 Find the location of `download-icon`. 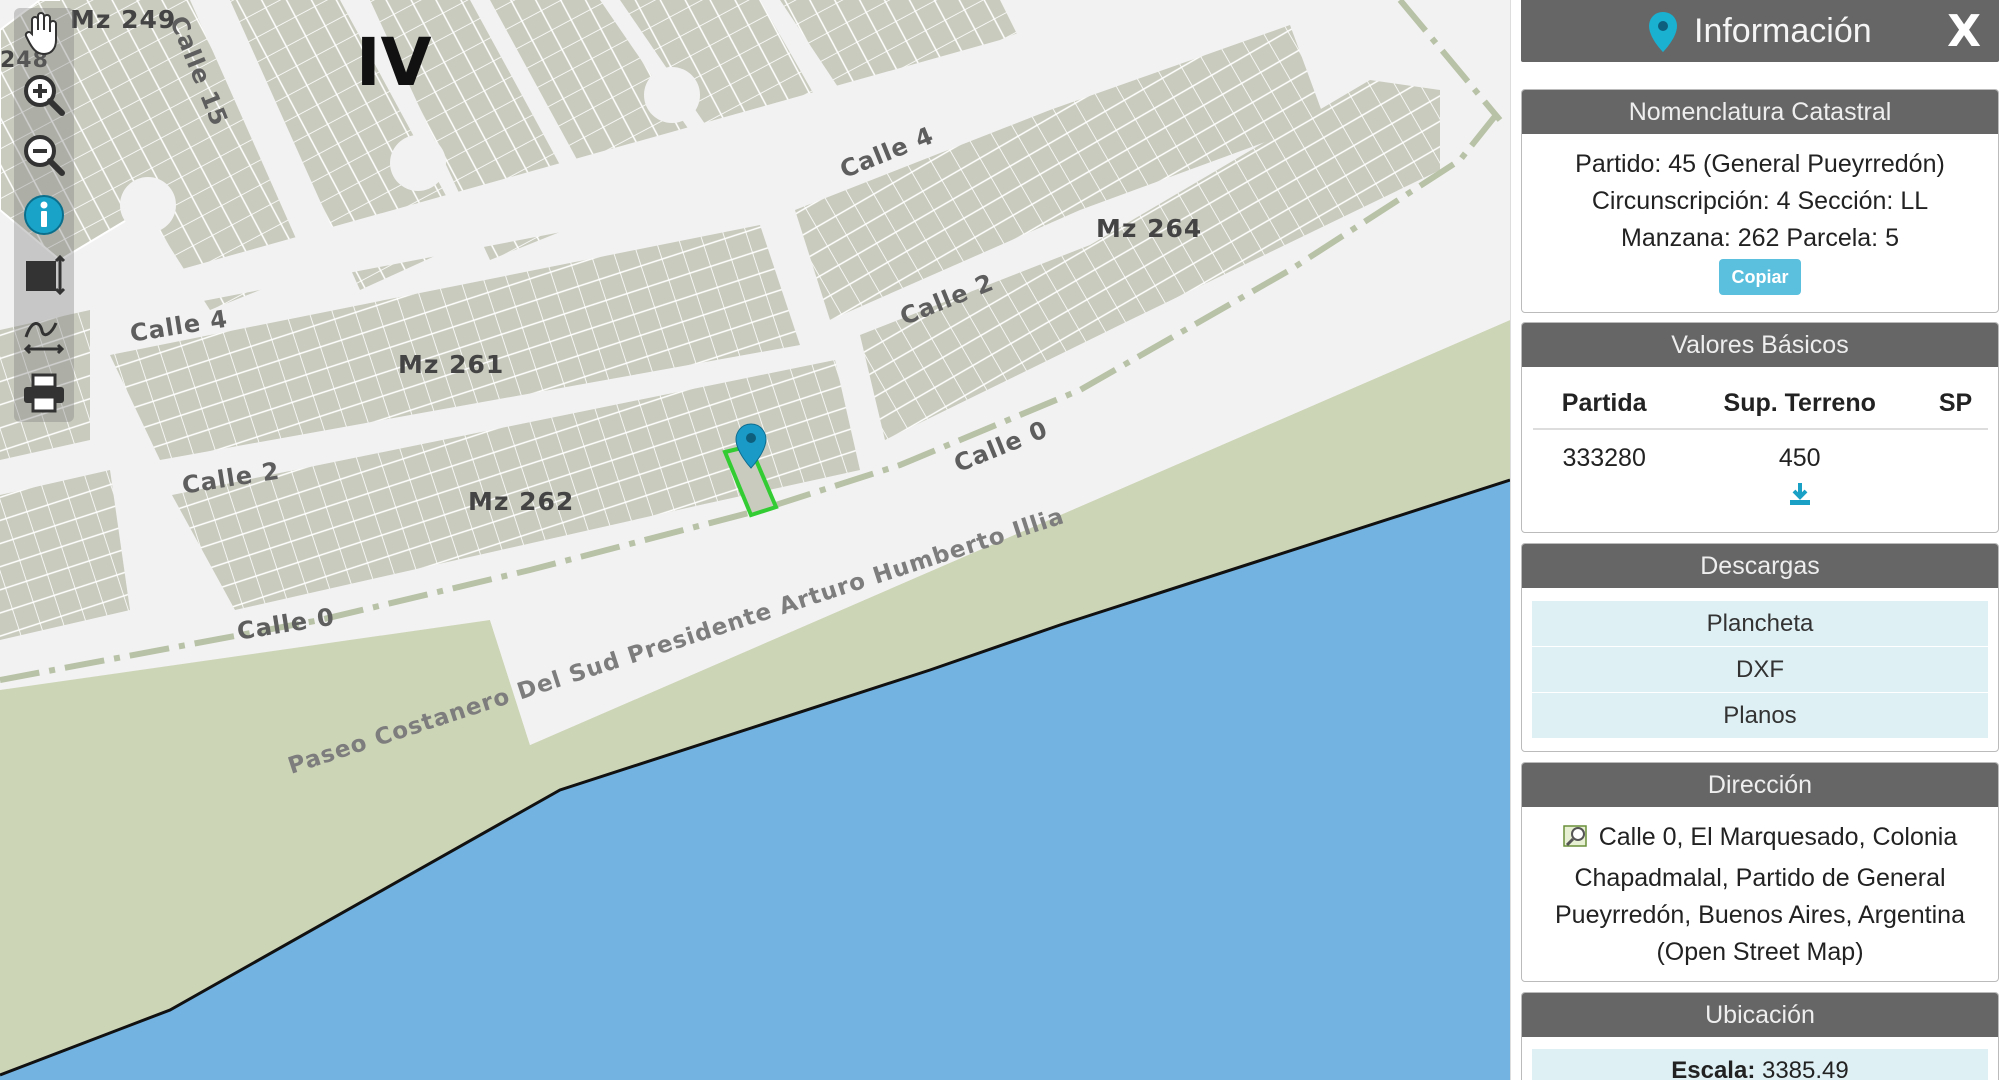

download-icon is located at coordinates (1800, 498).